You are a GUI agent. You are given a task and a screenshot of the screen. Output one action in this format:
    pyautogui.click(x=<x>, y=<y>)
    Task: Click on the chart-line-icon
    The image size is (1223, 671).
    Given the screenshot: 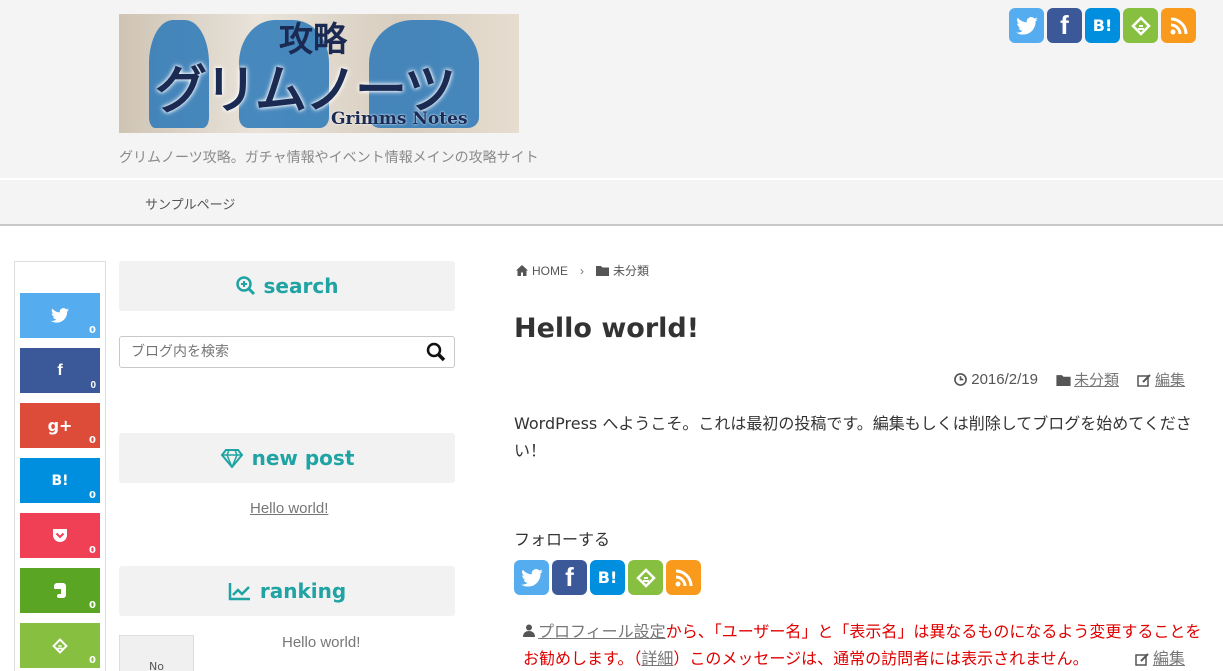 What is the action you would take?
    pyautogui.click(x=239, y=592)
    